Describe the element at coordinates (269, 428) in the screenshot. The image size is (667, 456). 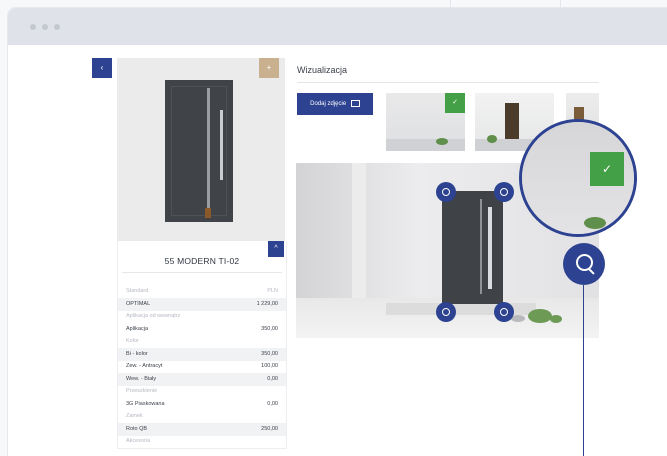
I see `option-value: 250,00` at that location.